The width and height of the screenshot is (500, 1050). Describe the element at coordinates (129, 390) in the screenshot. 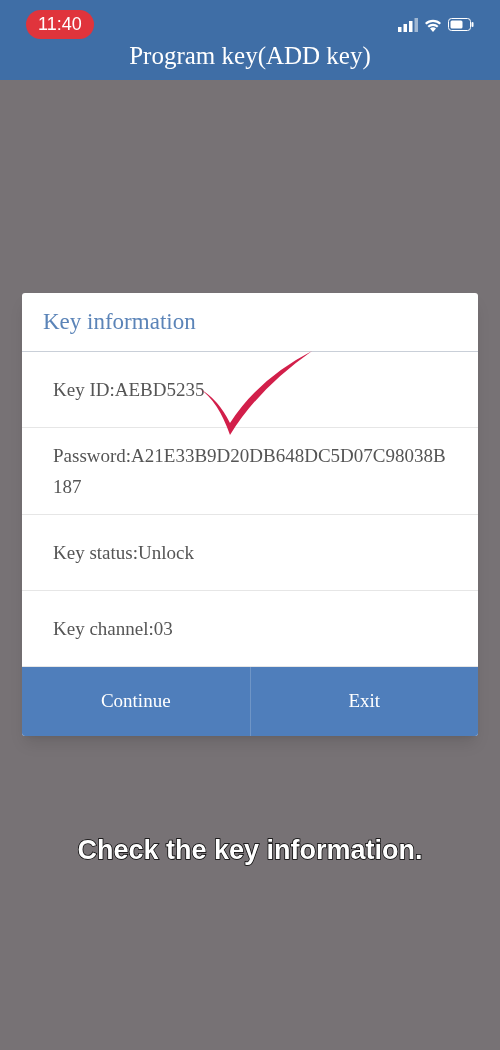

I see `info-text: Key ID:AEBD5235` at that location.